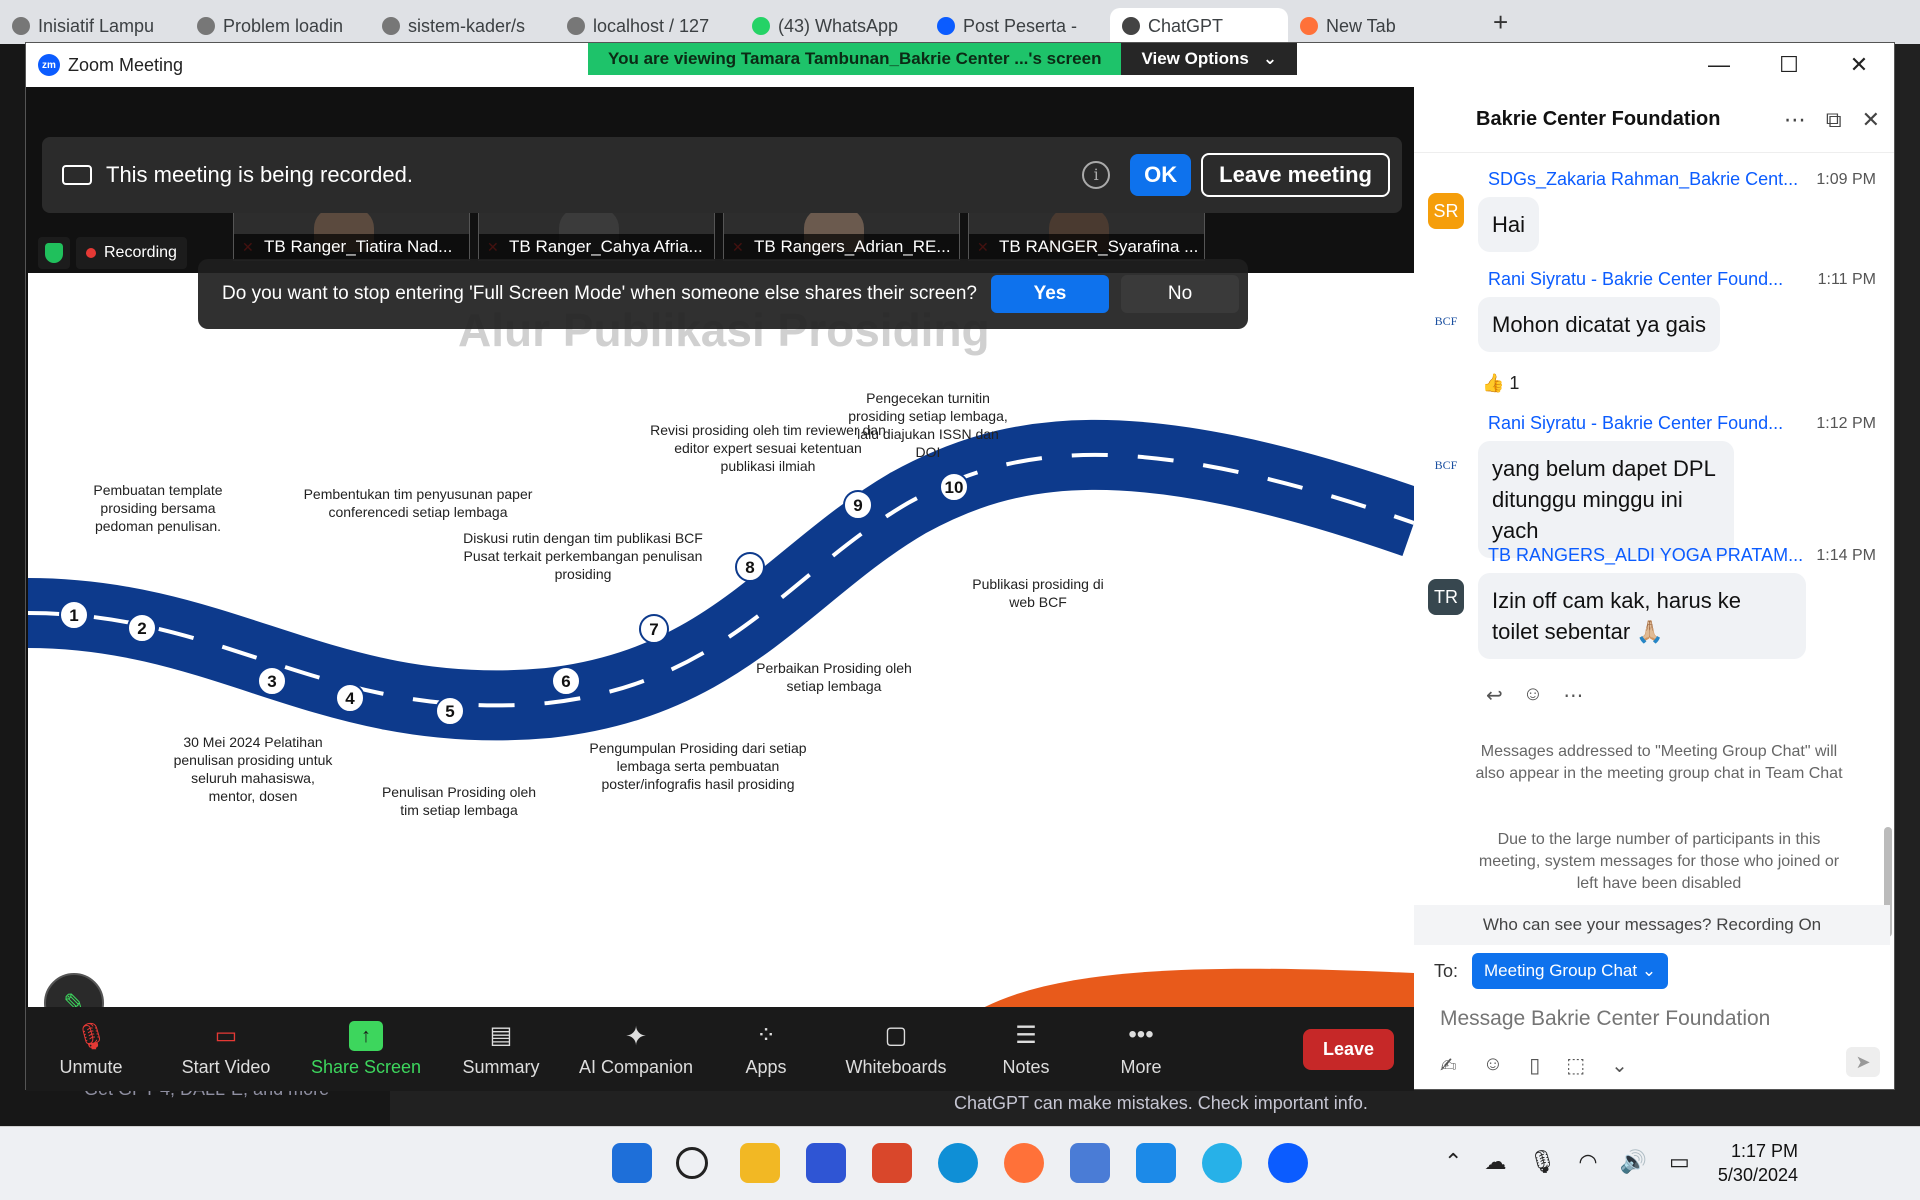 This screenshot has height=1200, width=1920. What do you see at coordinates (1757, 1175) in the screenshot?
I see `clock-date: 5/30/2024` at bounding box center [1757, 1175].